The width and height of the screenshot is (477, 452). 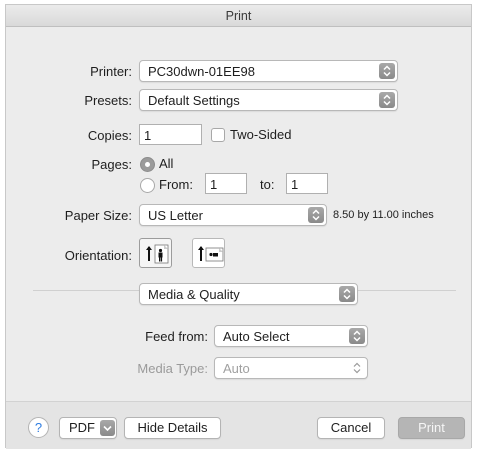 I want to click on window-title: Print, so click(x=238, y=16).